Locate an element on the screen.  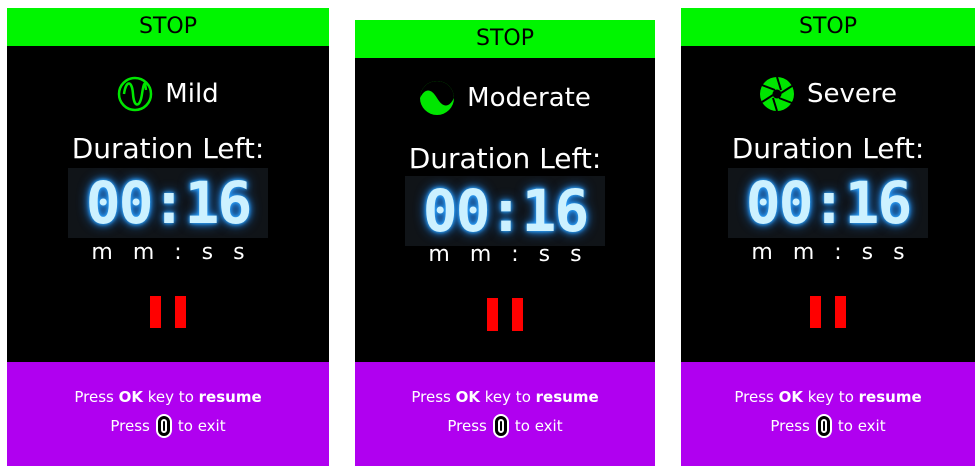
mode-label: Mild is located at coordinates (192, 94).